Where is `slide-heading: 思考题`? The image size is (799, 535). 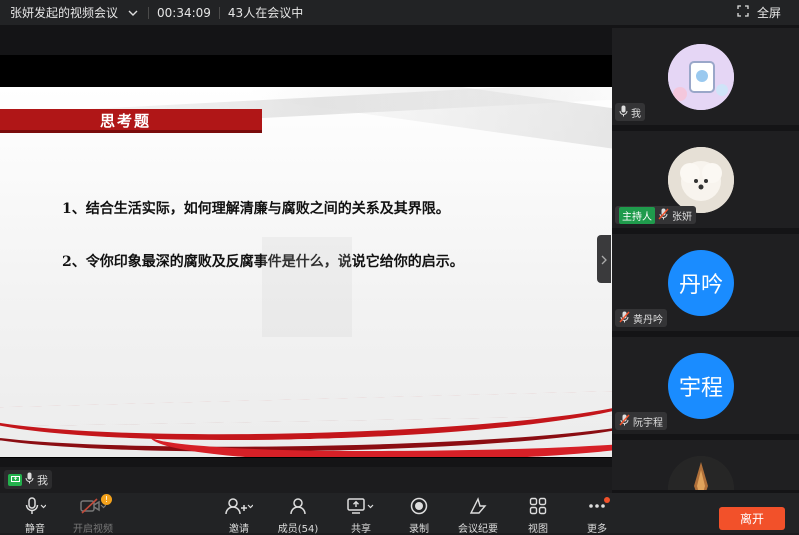
slide-heading: 思考题 is located at coordinates (126, 121).